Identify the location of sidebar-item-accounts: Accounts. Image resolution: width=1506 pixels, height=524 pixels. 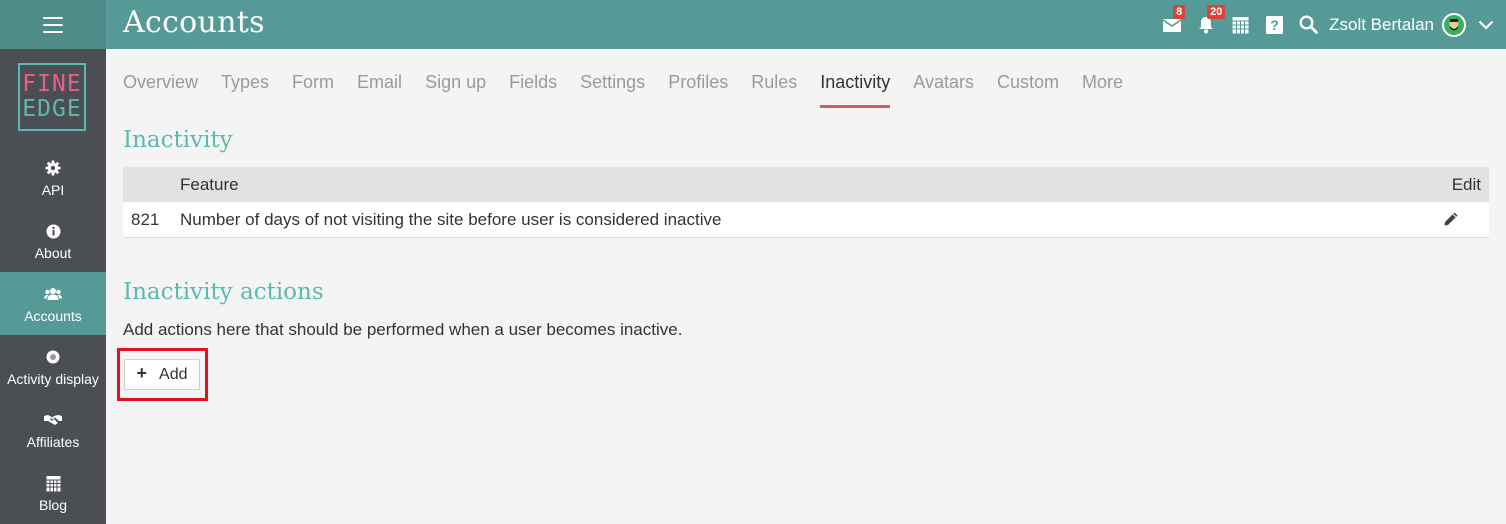
(53, 303).